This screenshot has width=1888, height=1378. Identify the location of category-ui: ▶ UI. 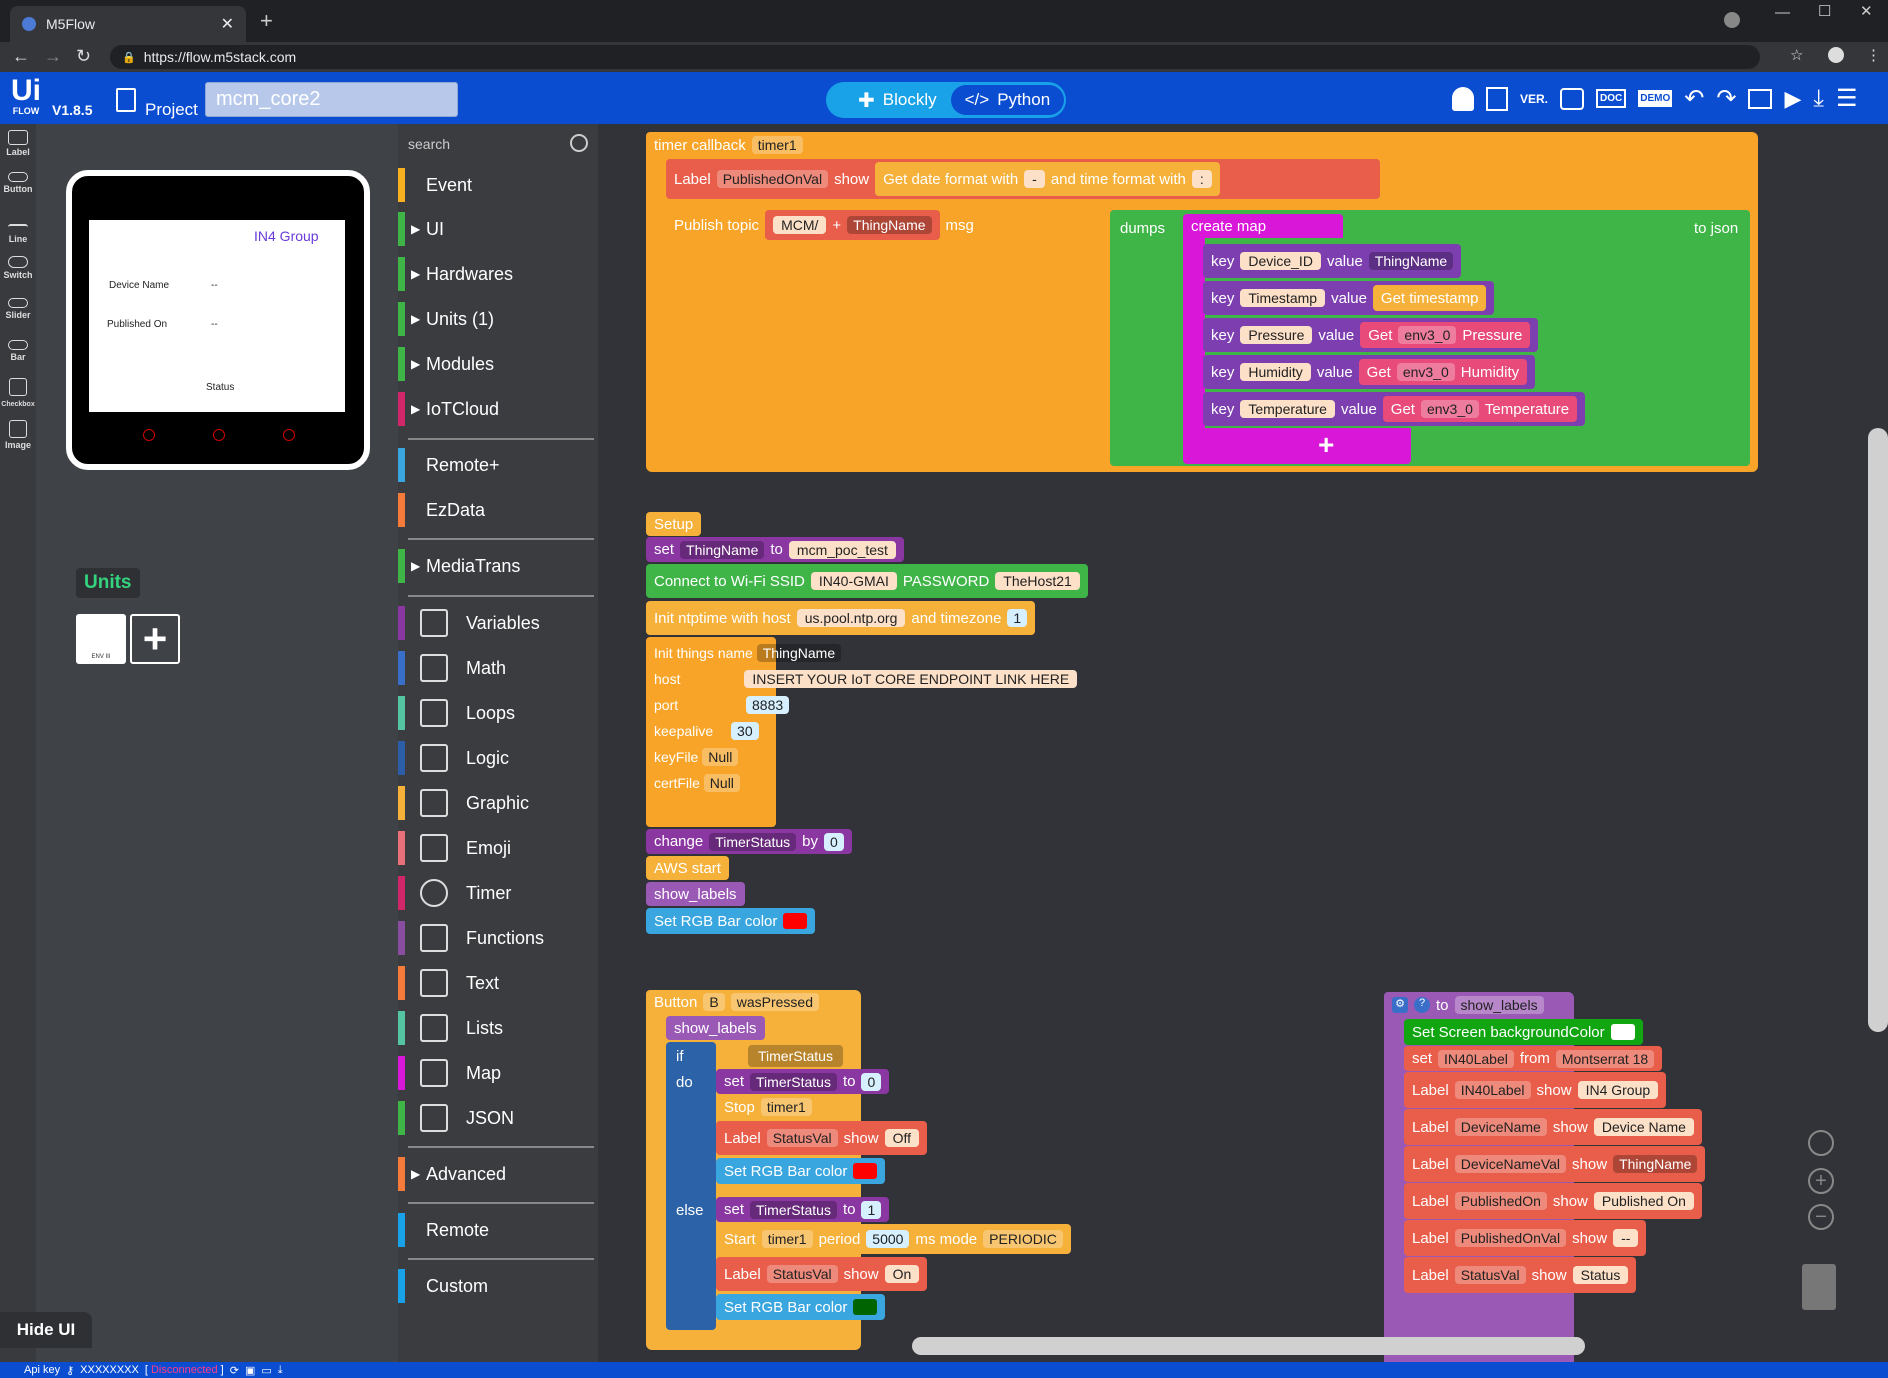
(498, 229).